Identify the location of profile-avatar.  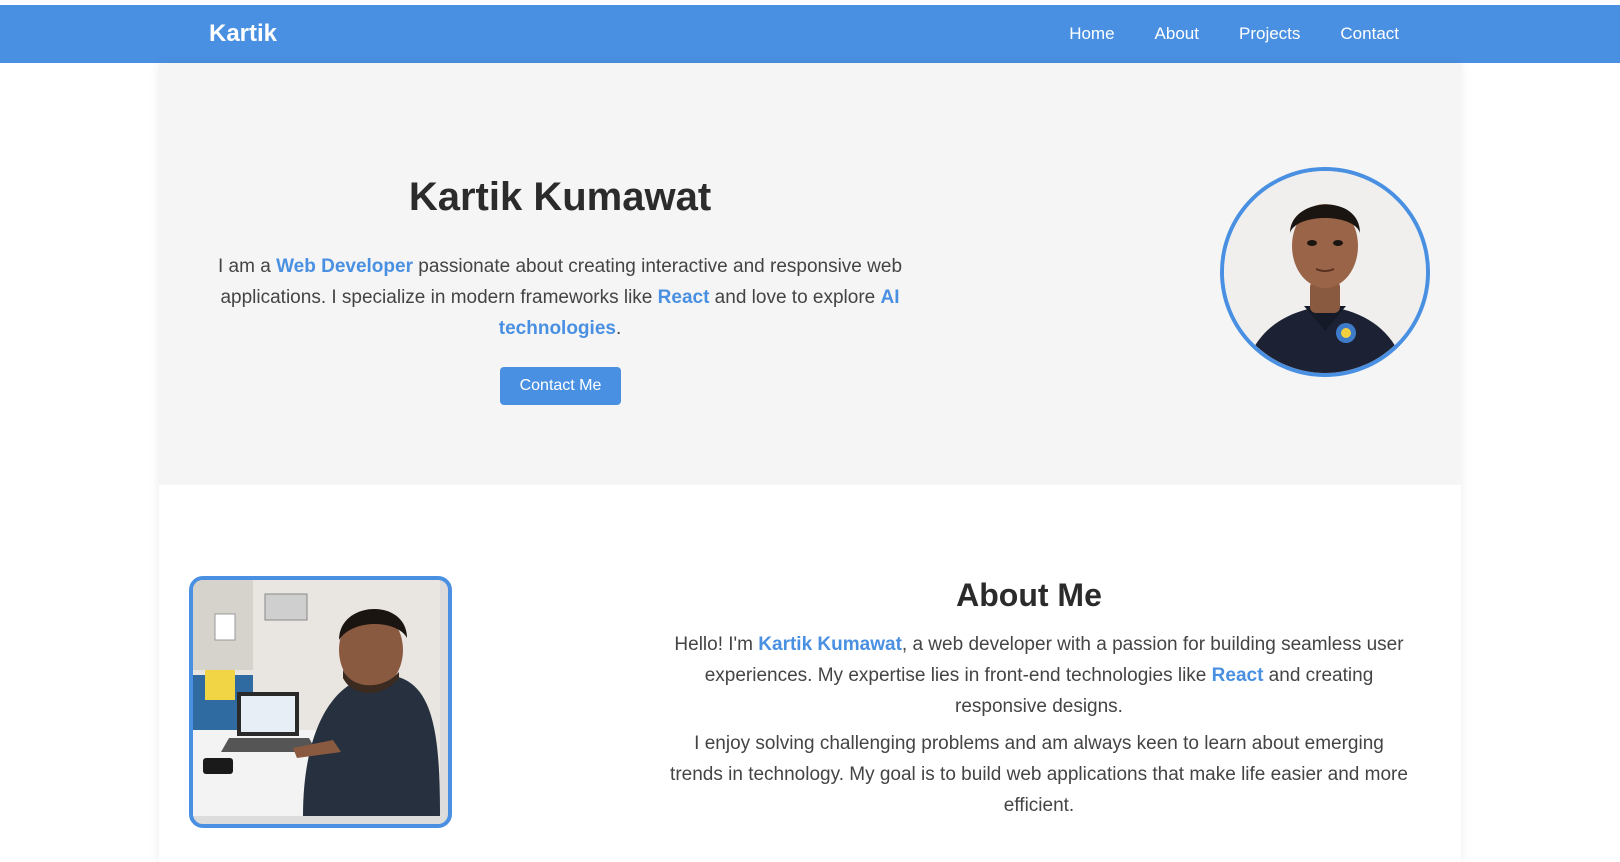
(1325, 272).